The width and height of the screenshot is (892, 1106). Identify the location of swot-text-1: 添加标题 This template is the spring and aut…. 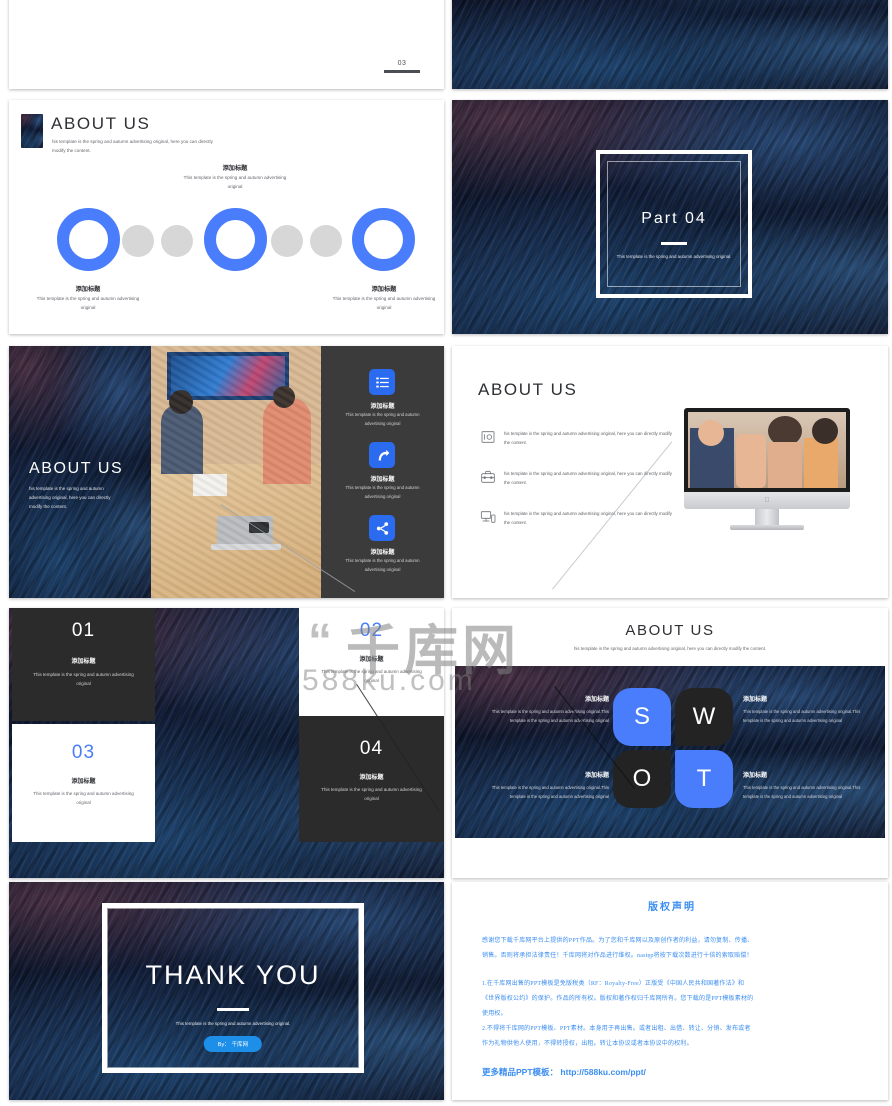
(549, 709).